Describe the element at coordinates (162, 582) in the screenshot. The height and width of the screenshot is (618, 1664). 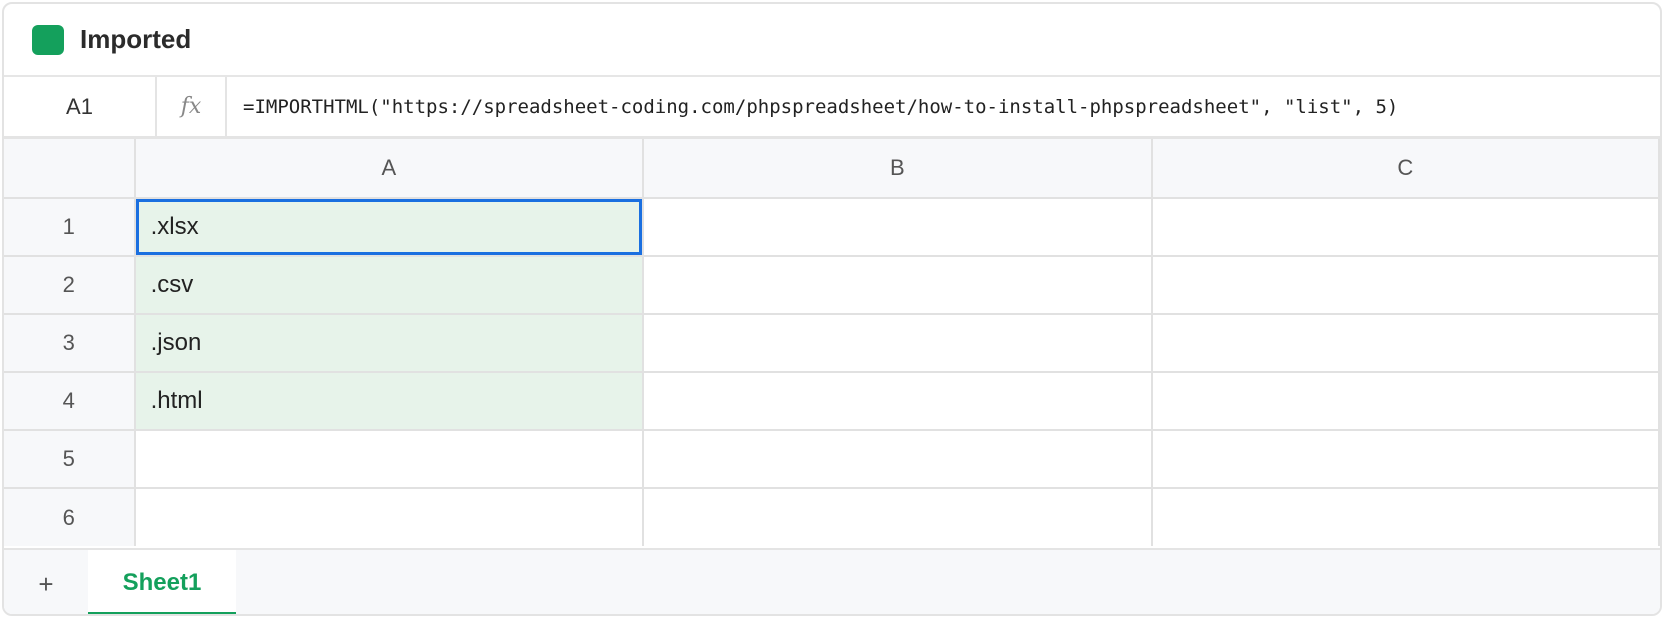
I see `tab-sheet1: Sheet1` at that location.